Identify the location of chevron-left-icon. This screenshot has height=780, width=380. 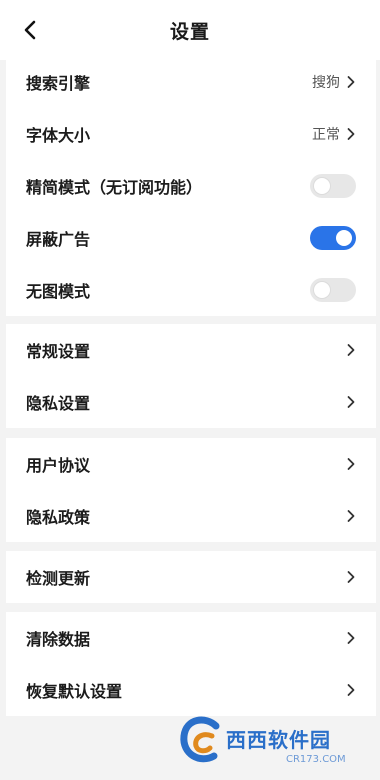
(30, 30).